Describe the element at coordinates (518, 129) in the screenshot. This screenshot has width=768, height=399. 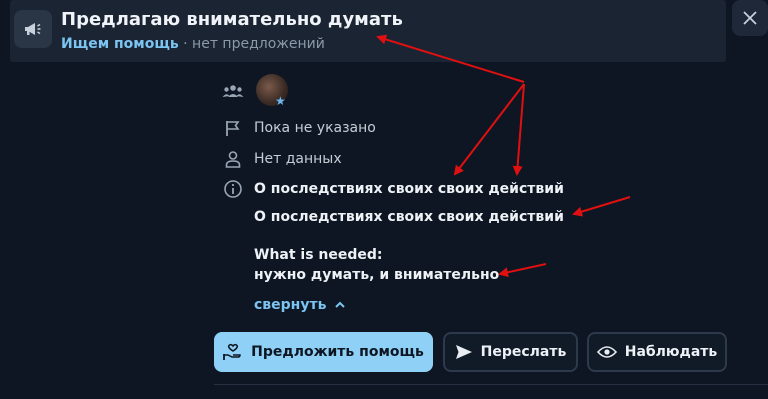
I see `arrow-to-description-1b` at that location.